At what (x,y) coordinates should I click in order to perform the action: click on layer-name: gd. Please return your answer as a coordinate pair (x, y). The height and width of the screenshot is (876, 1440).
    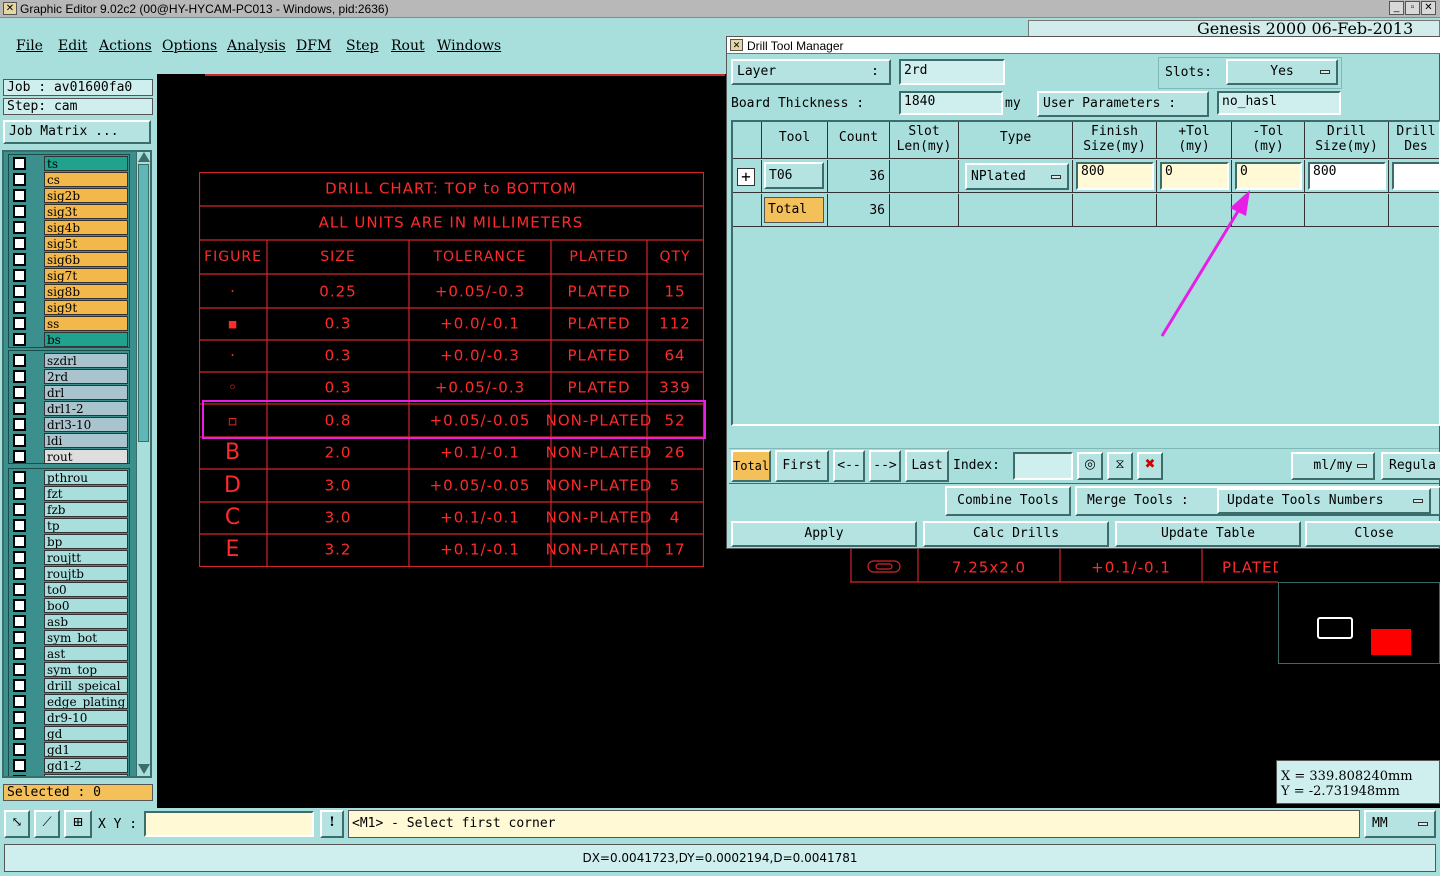
    Looking at the image, I should click on (86, 733).